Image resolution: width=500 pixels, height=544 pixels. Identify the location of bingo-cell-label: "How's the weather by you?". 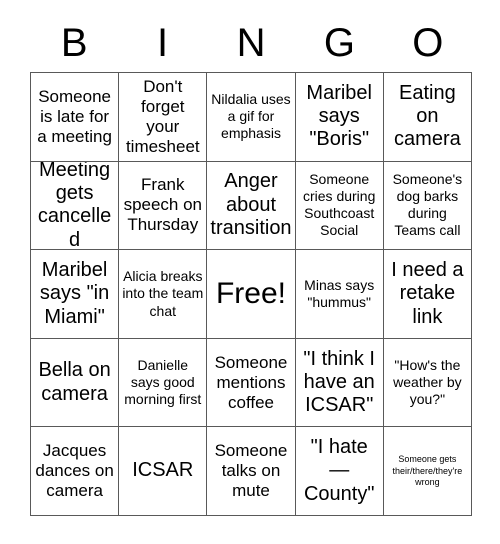
(427, 382).